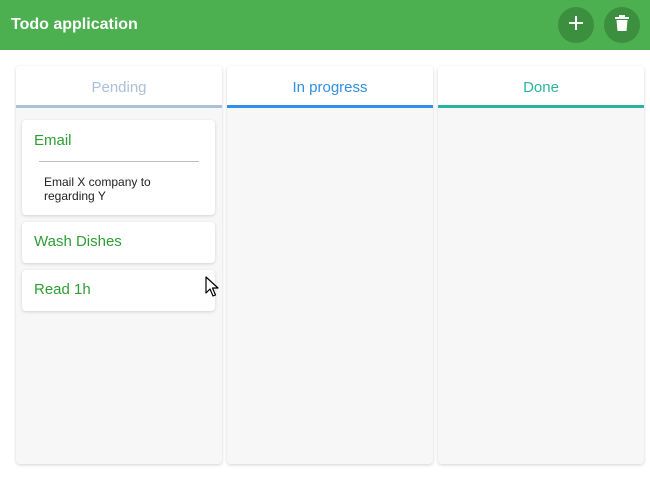  What do you see at coordinates (118, 290) in the screenshot?
I see `task-card-read: Read 1h` at bounding box center [118, 290].